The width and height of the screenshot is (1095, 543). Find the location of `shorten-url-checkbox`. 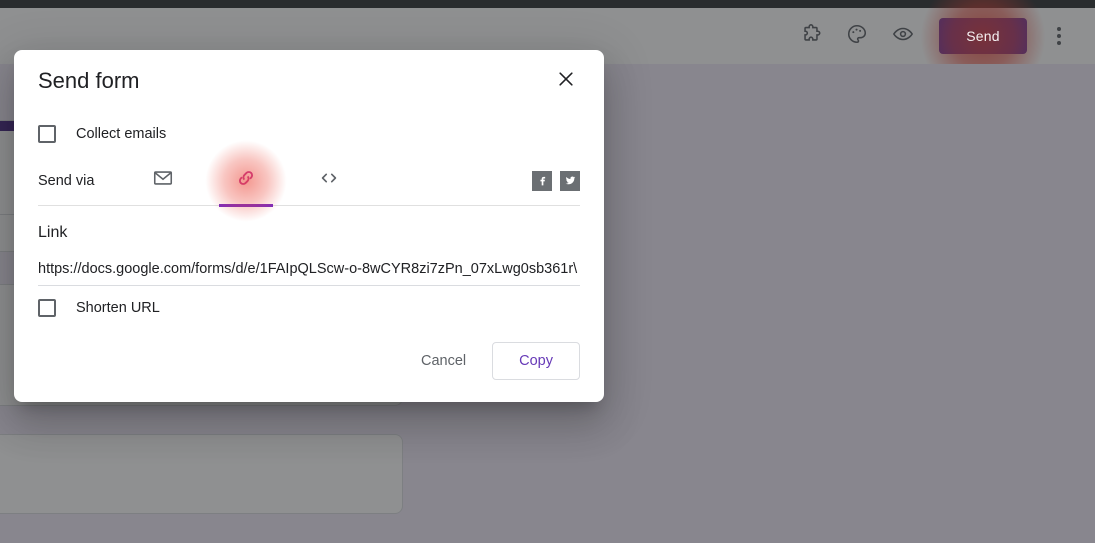

shorten-url-checkbox is located at coordinates (47, 308).